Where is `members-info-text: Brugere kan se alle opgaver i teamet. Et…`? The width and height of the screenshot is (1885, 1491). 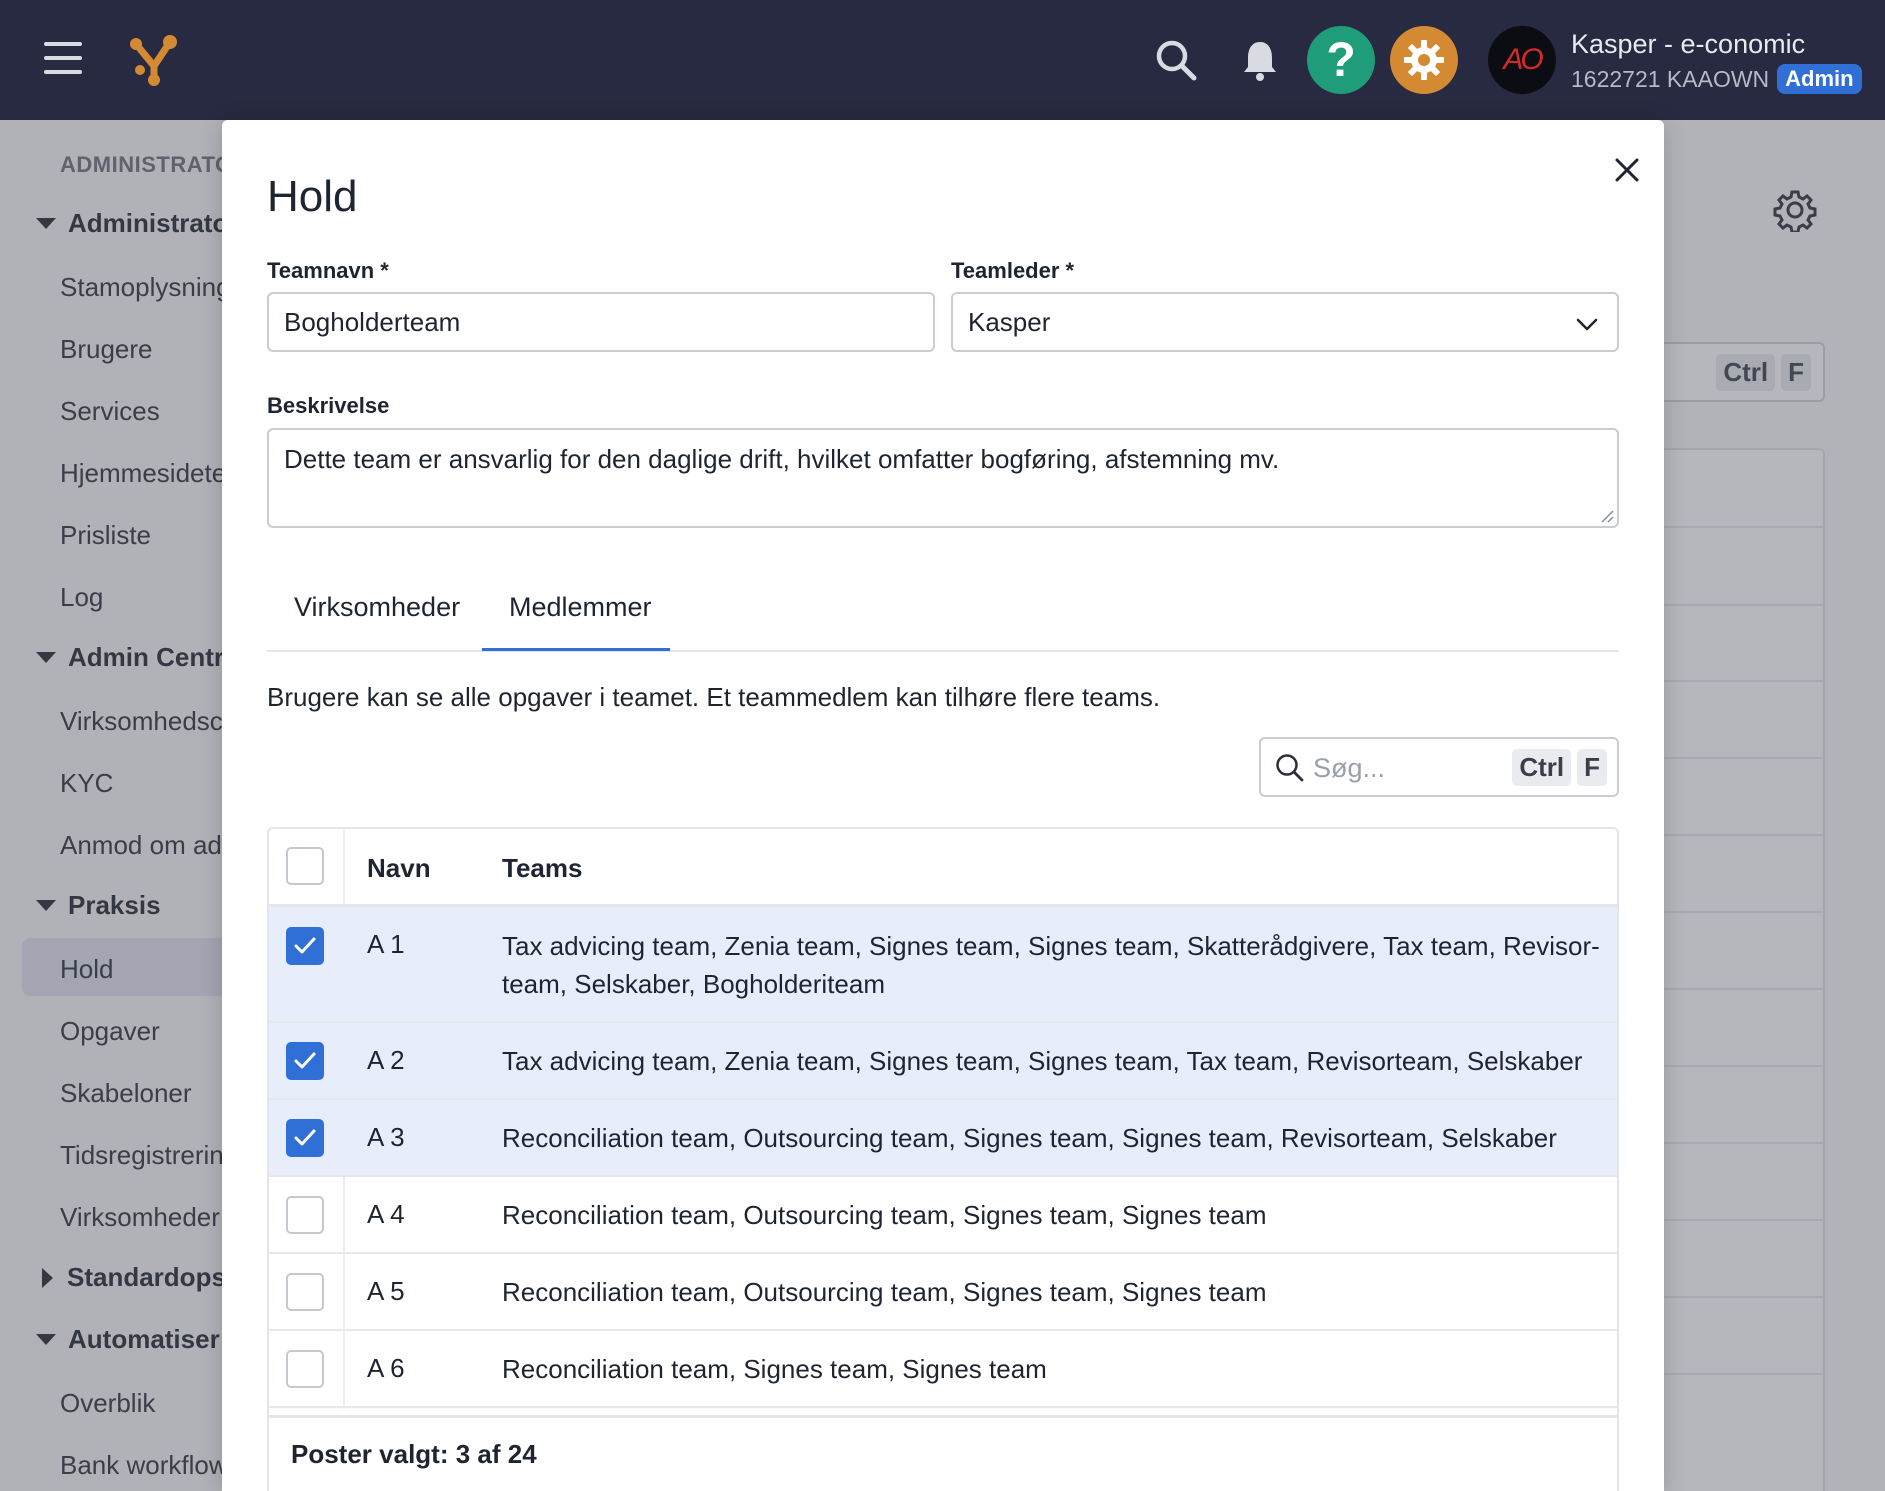
members-info-text: Brugere kan se alle opgaver i teamet. Et… is located at coordinates (714, 697).